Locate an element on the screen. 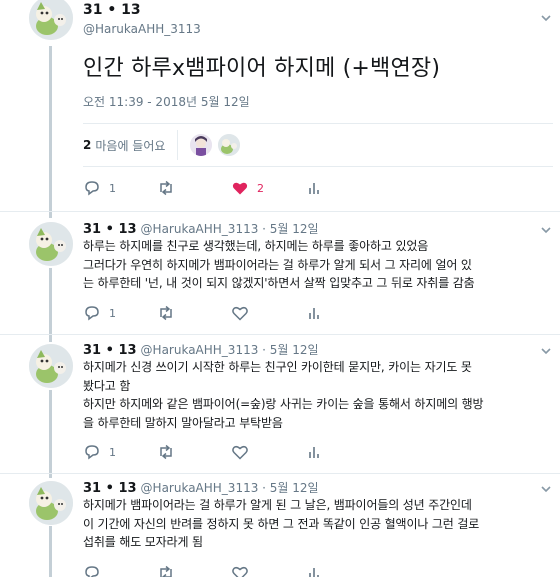 Image resolution: width=560 pixels, height=577 pixels. tweet-actions: 1 2 is located at coordinates (231, 188).